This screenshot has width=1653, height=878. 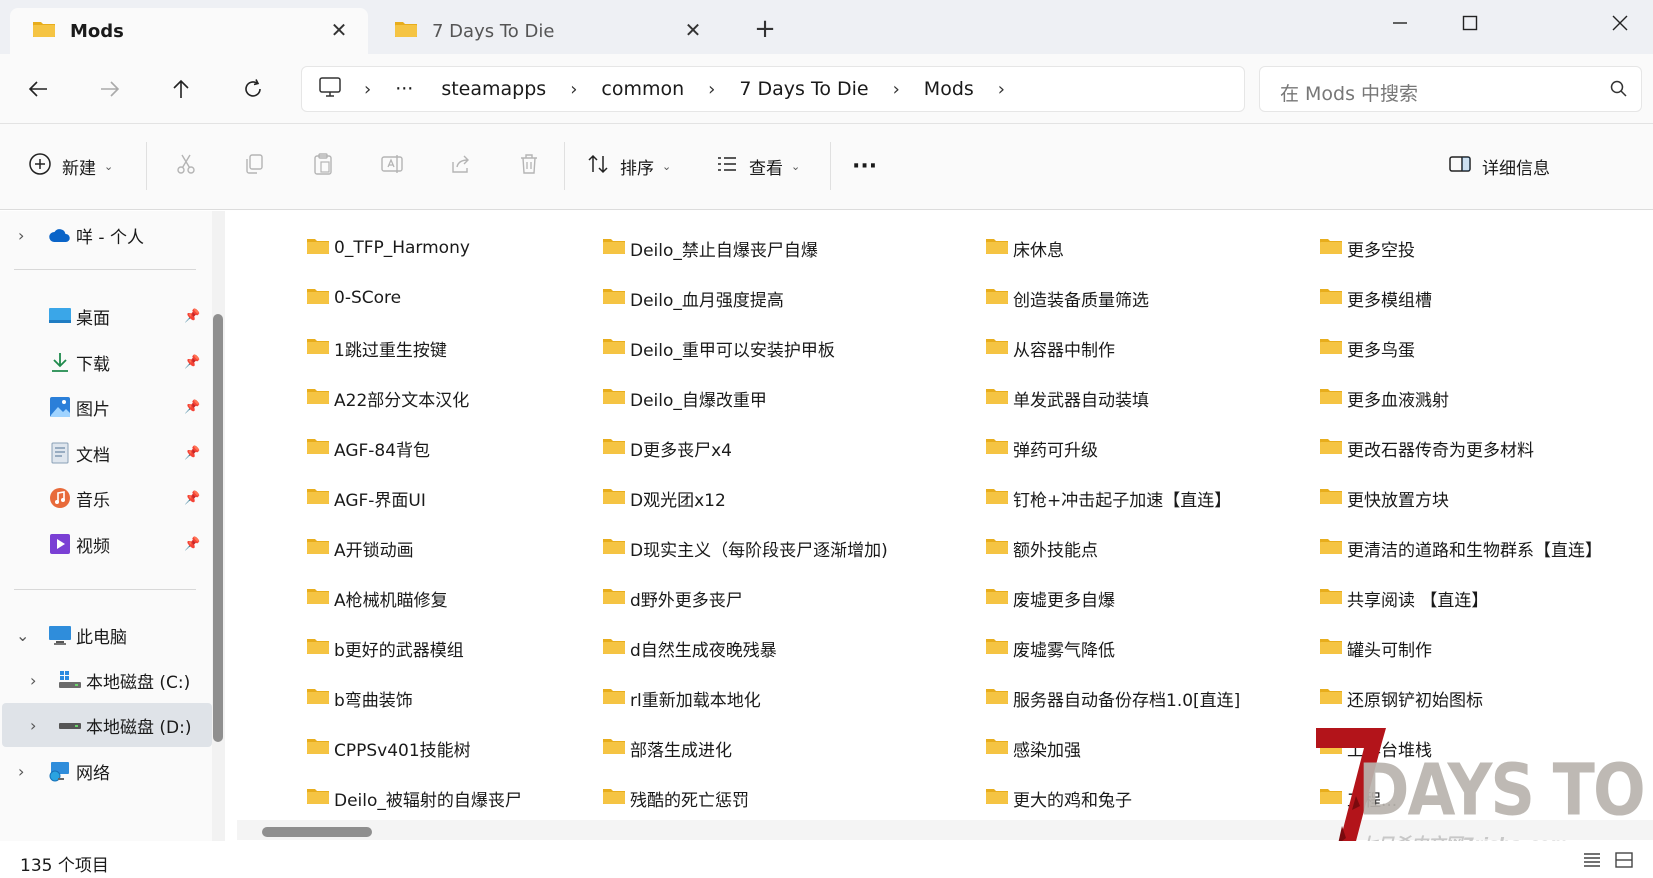 What do you see at coordinates (1384, 498) in the screenshot?
I see `folder-item: 更快放置方块` at bounding box center [1384, 498].